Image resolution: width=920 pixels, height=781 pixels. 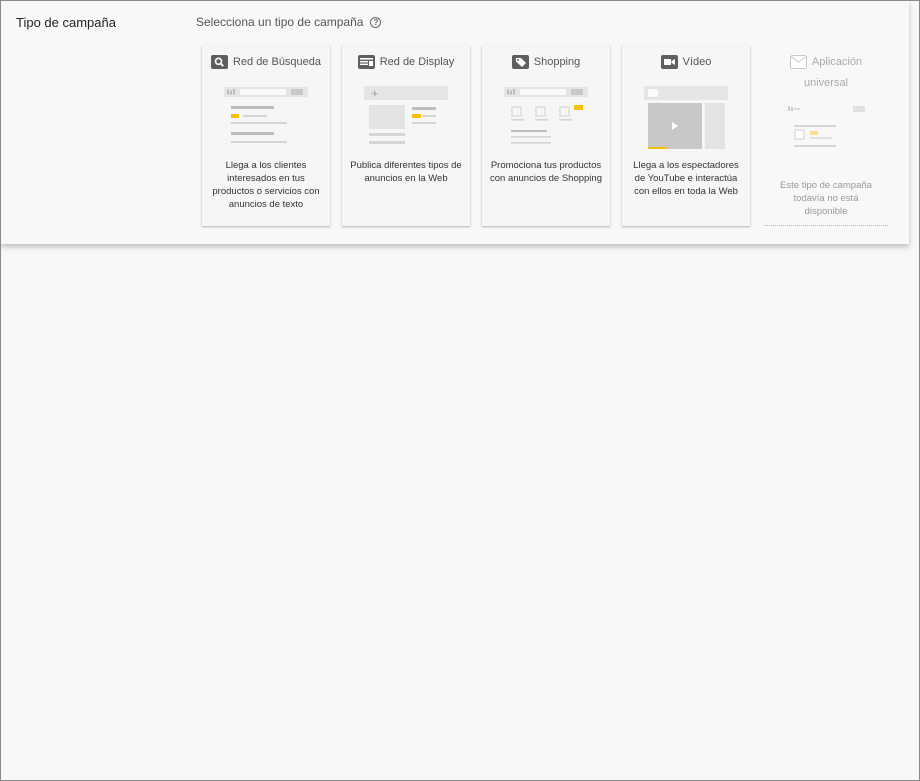 I want to click on search-icon, so click(x=219, y=62).